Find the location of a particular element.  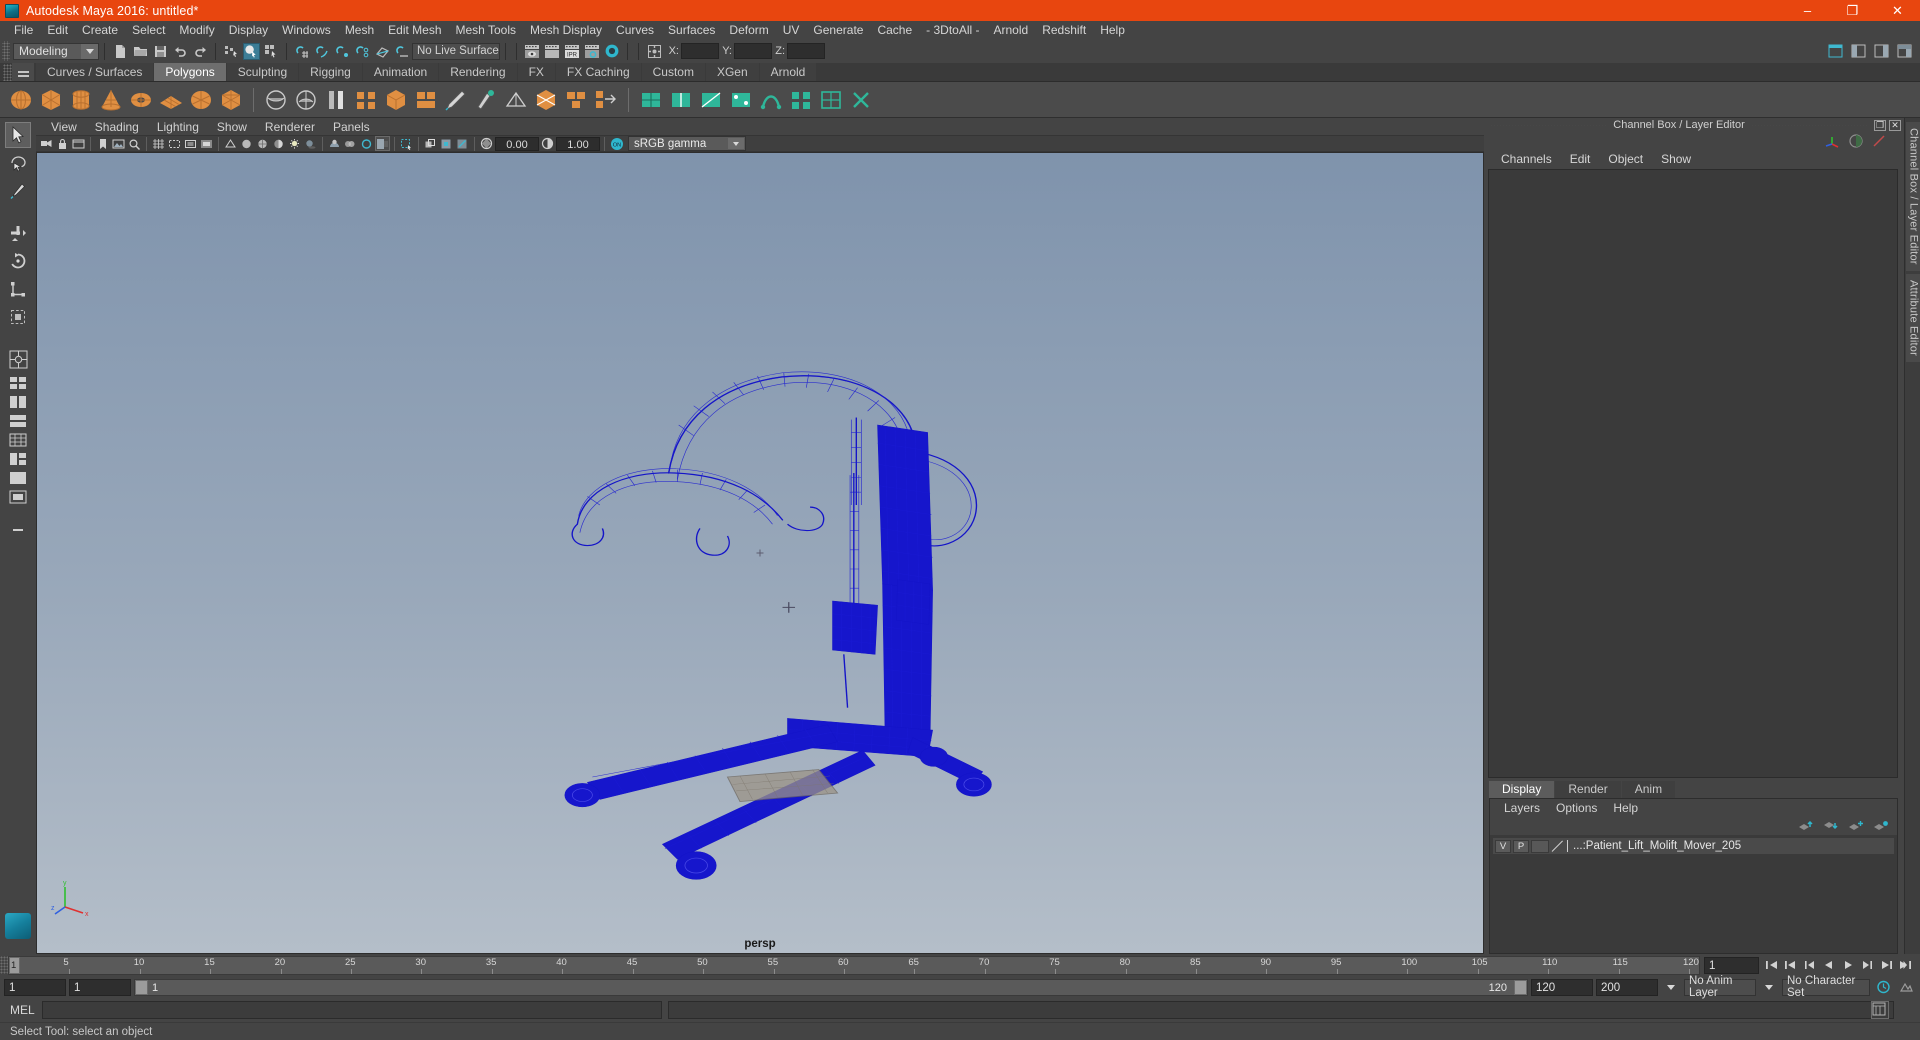

camera-attributes-icon is located at coordinates (78, 143).